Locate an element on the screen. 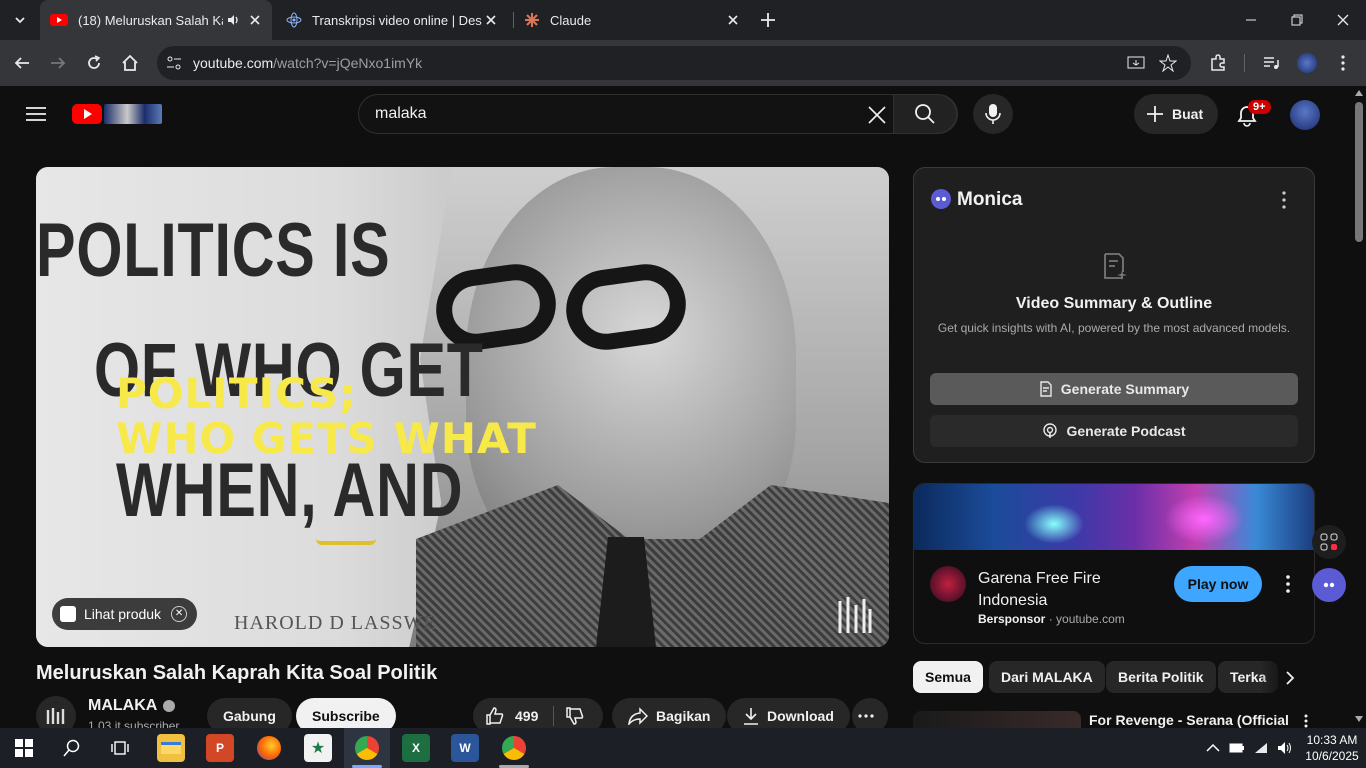  view-products-chip: Lihat produk ✕ is located at coordinates (125, 614).